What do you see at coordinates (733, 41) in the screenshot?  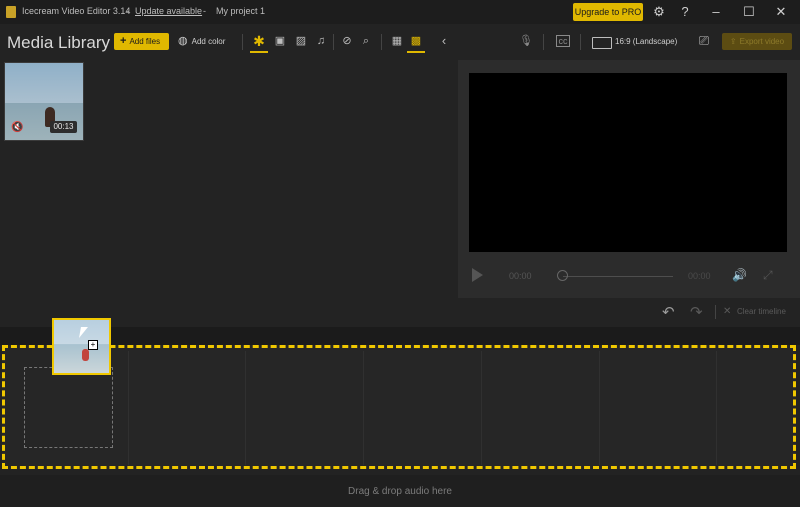 I see `export-icon: ⇪` at bounding box center [733, 41].